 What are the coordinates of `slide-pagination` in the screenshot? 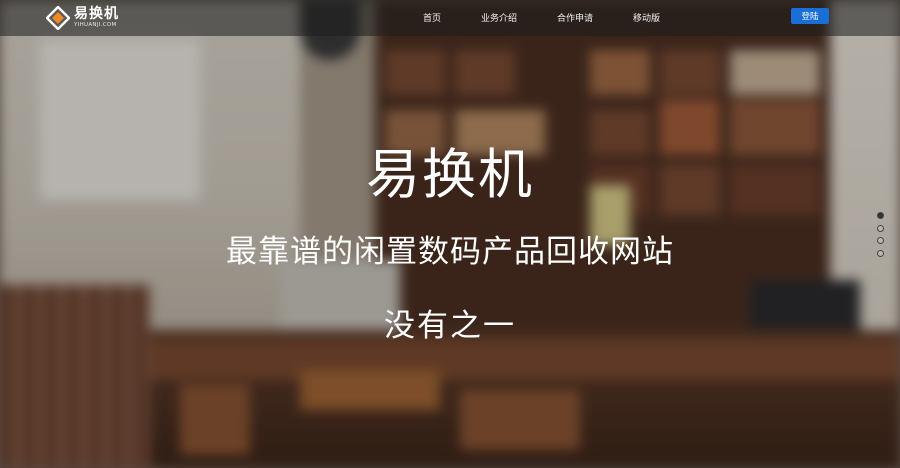 It's located at (881, 237).